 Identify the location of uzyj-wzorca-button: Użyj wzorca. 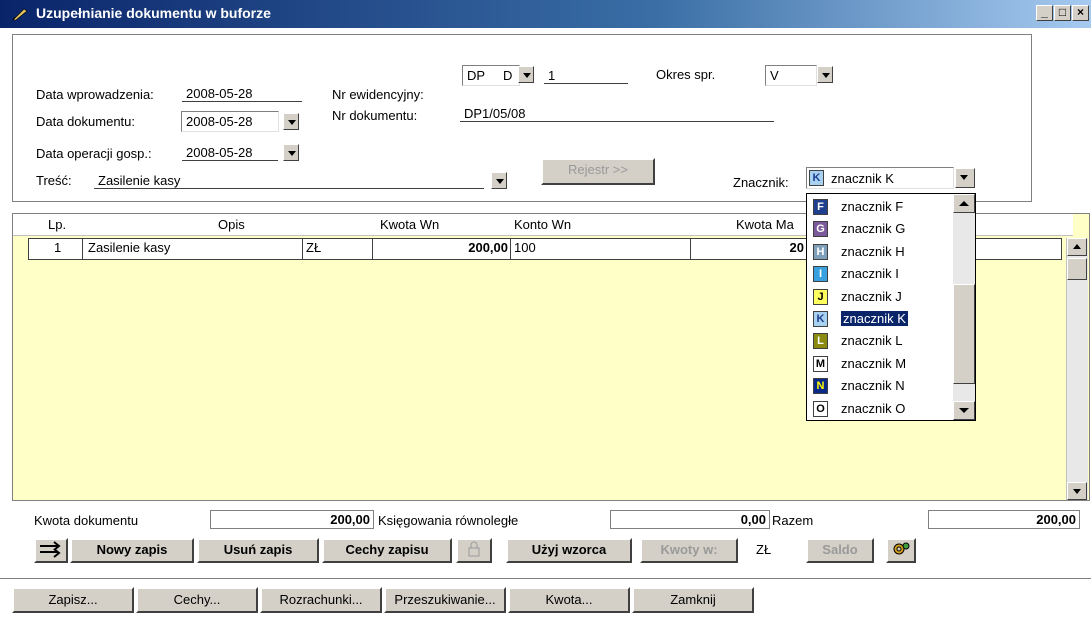
(569, 550).